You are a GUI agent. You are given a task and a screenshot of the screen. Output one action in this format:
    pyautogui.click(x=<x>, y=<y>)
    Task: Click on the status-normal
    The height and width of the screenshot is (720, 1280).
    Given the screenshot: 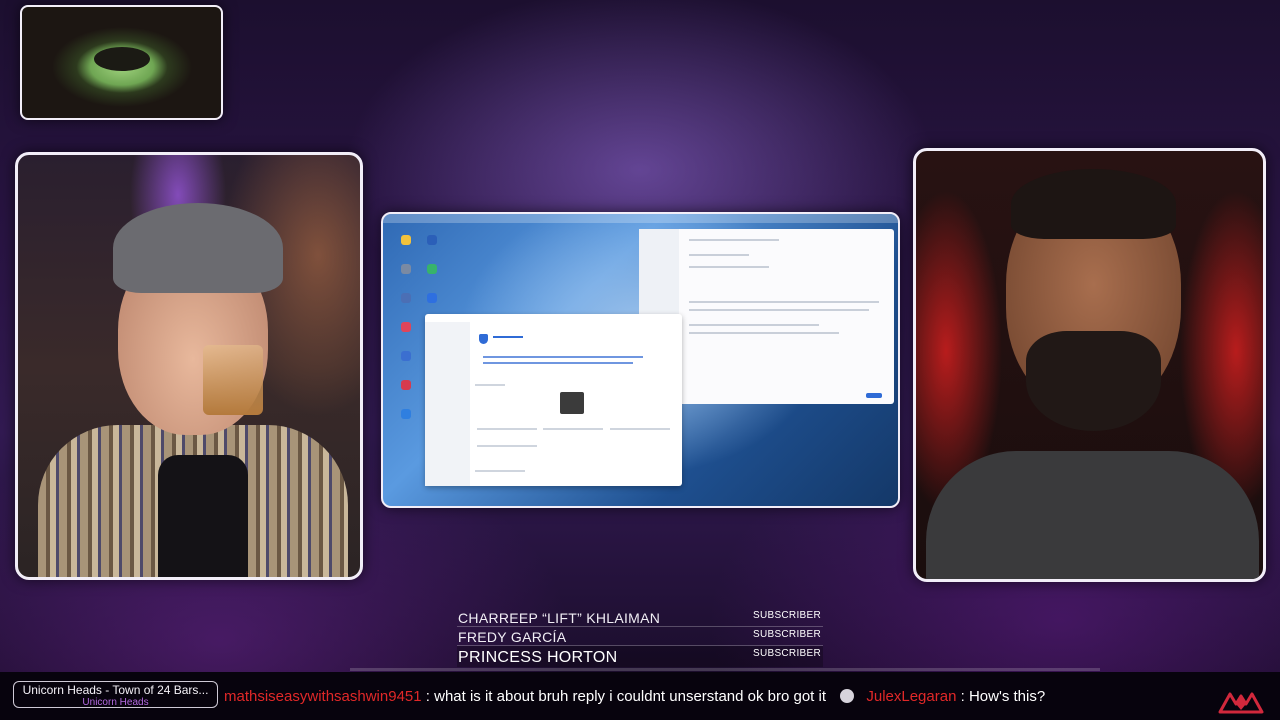 What is the action you would take?
    pyautogui.click(x=508, y=337)
    